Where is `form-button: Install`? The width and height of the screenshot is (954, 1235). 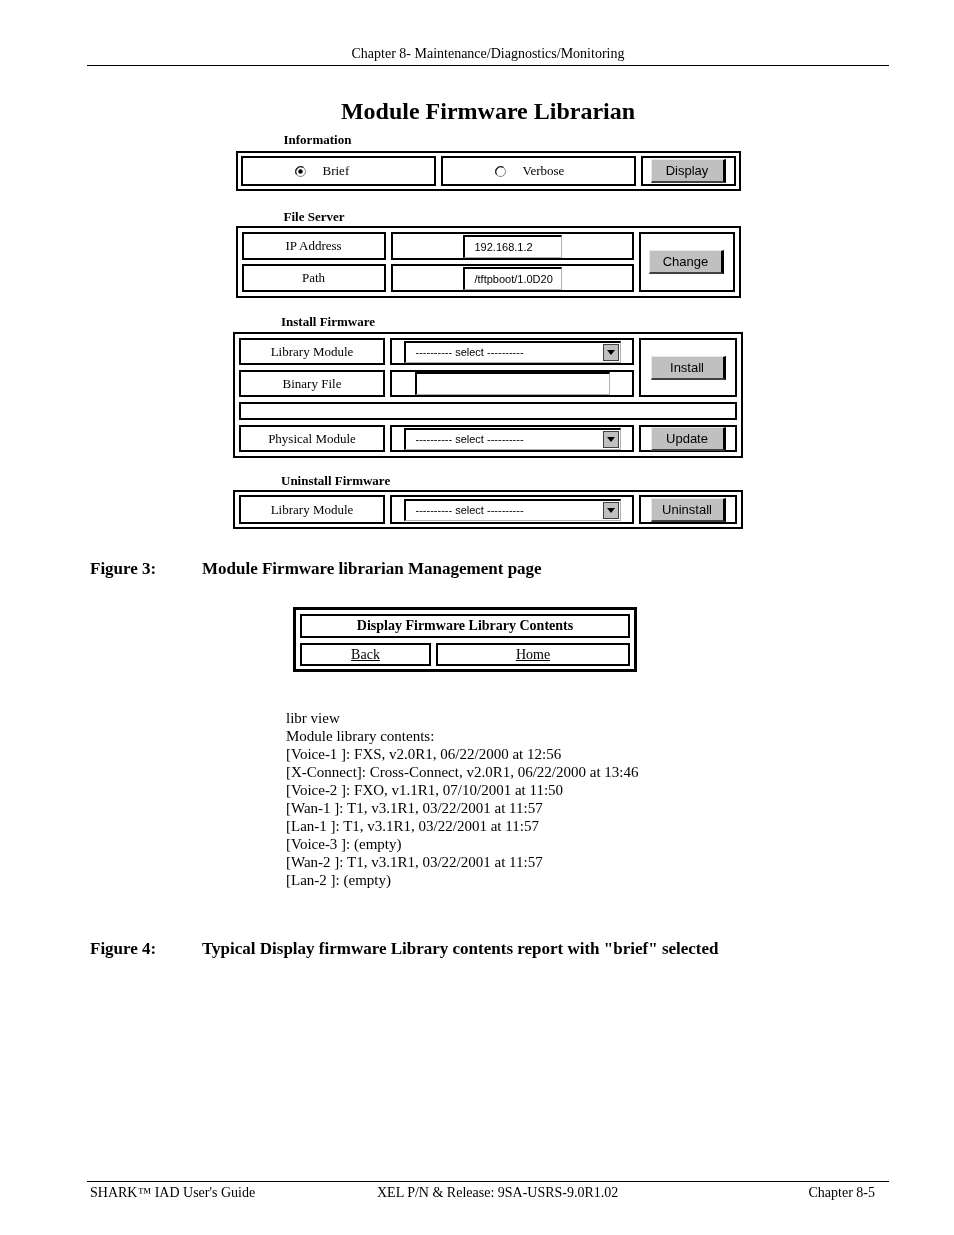 form-button: Install is located at coordinates (688, 367).